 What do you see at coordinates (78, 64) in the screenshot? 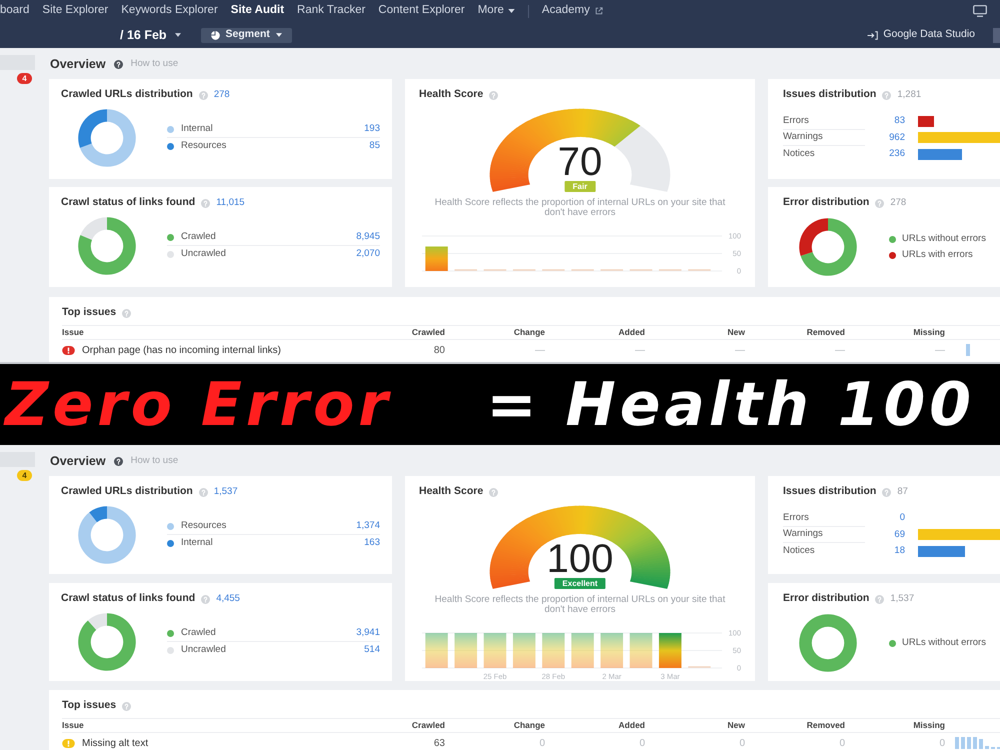
I see `section-title: Overview` at bounding box center [78, 64].